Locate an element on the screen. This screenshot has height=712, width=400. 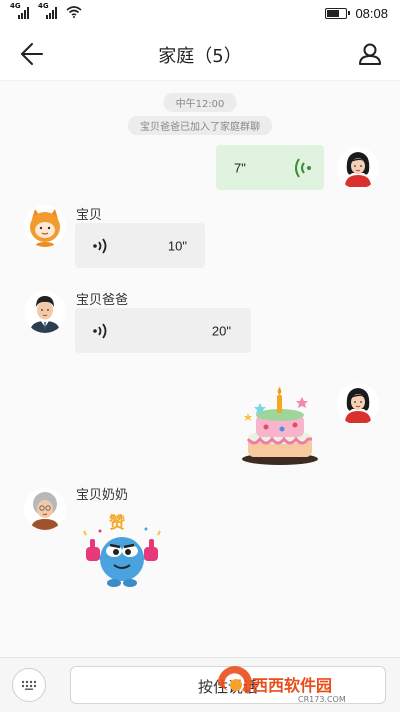
keyboard-icon is located at coordinates (29, 685).